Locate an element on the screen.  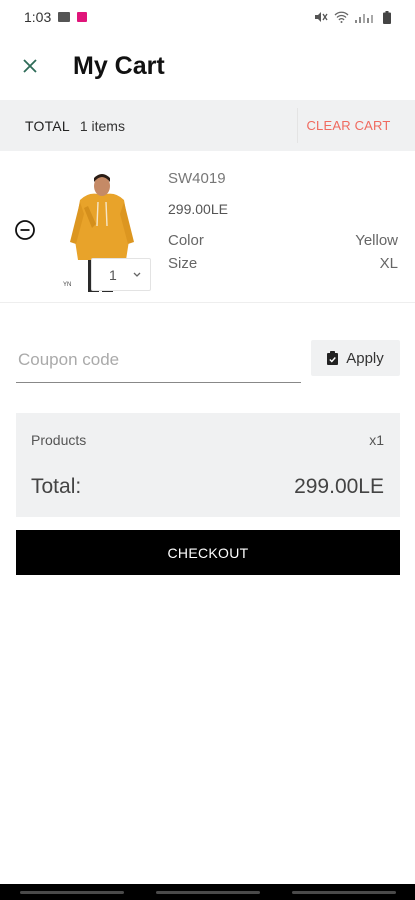
page-title: My Cart is located at coordinates (119, 65).